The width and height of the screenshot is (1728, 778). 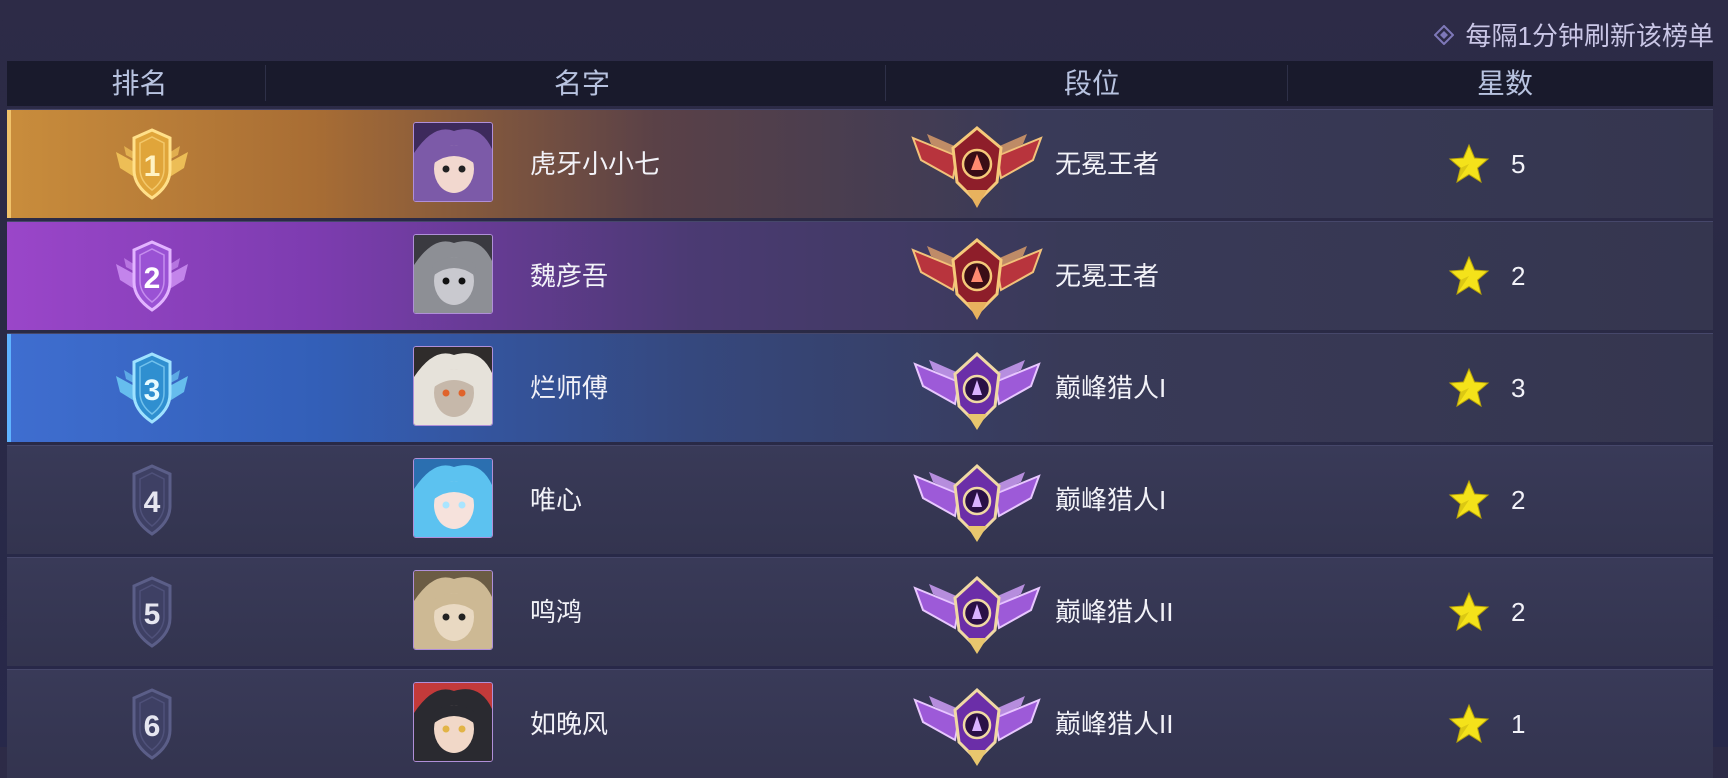 I want to click on rank-badge-icon: 6, so click(x=152, y=724).